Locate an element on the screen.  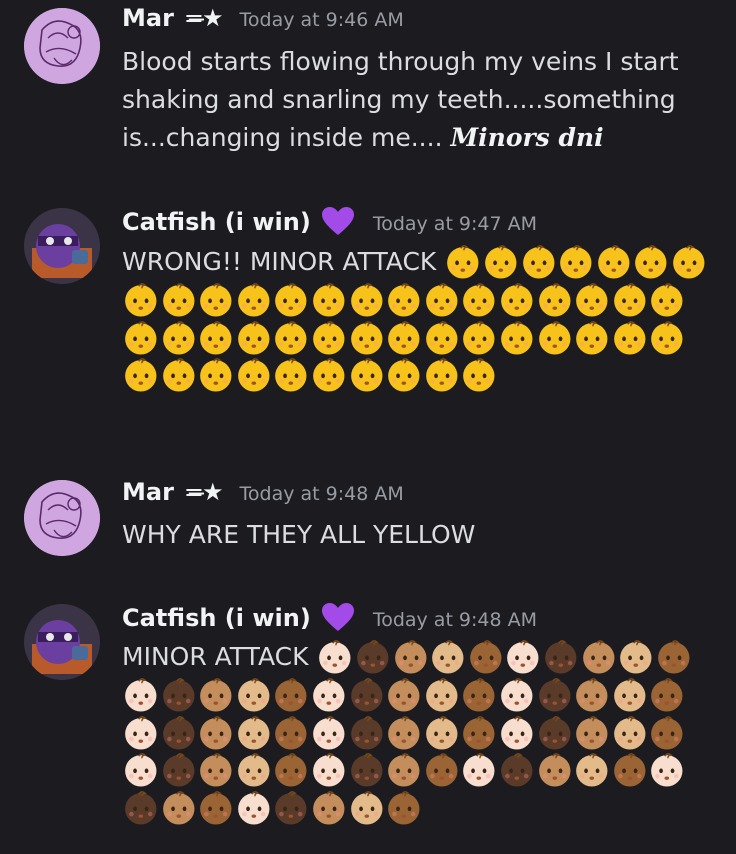
message-fancy-text: Minors dni is located at coordinates (527, 137).